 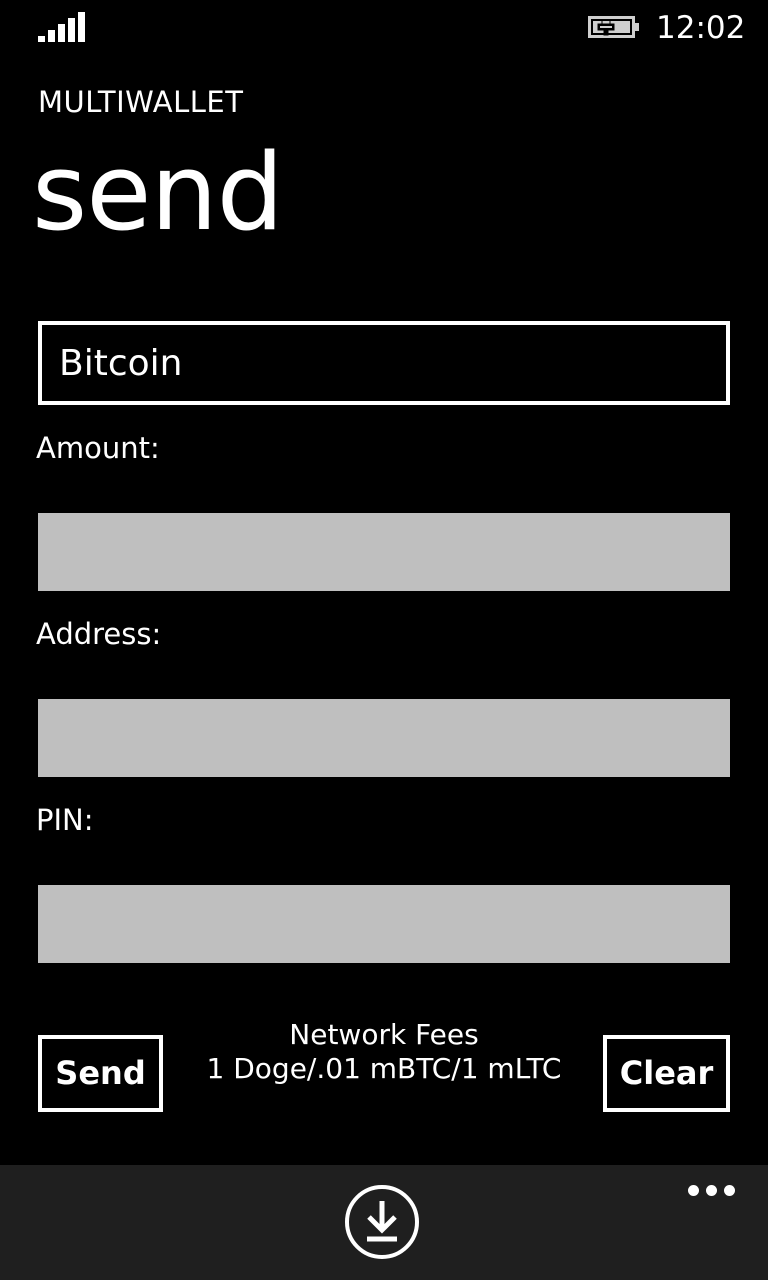 I want to click on pin-input, so click(x=384, y=924).